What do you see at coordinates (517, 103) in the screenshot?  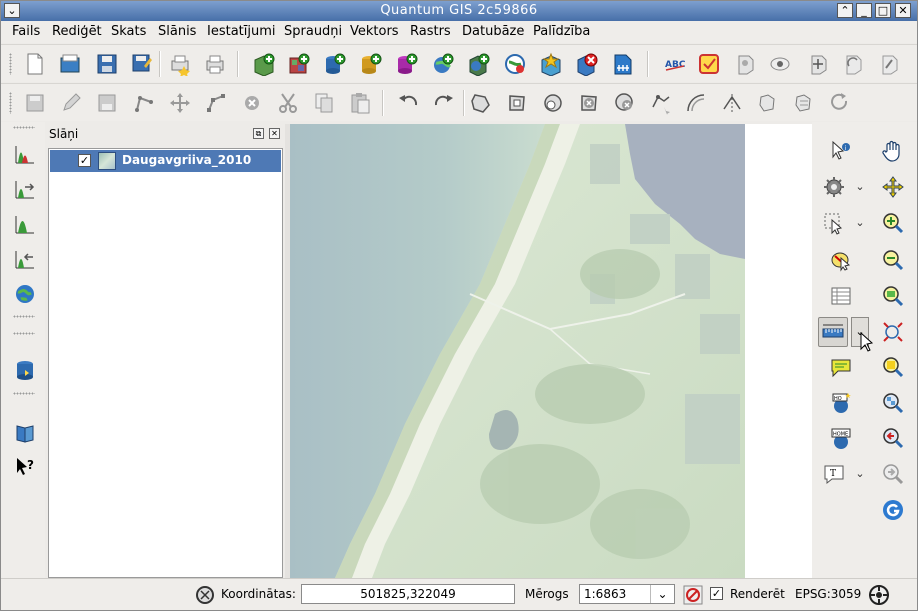 I see `add-ring-icon` at bounding box center [517, 103].